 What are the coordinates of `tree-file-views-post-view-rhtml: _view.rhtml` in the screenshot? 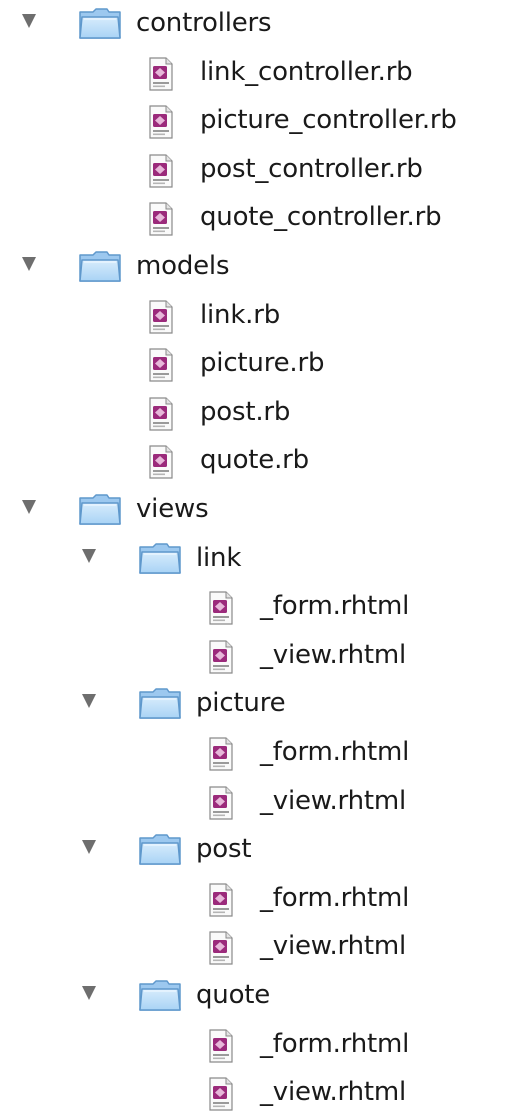 It's located at (259, 949).